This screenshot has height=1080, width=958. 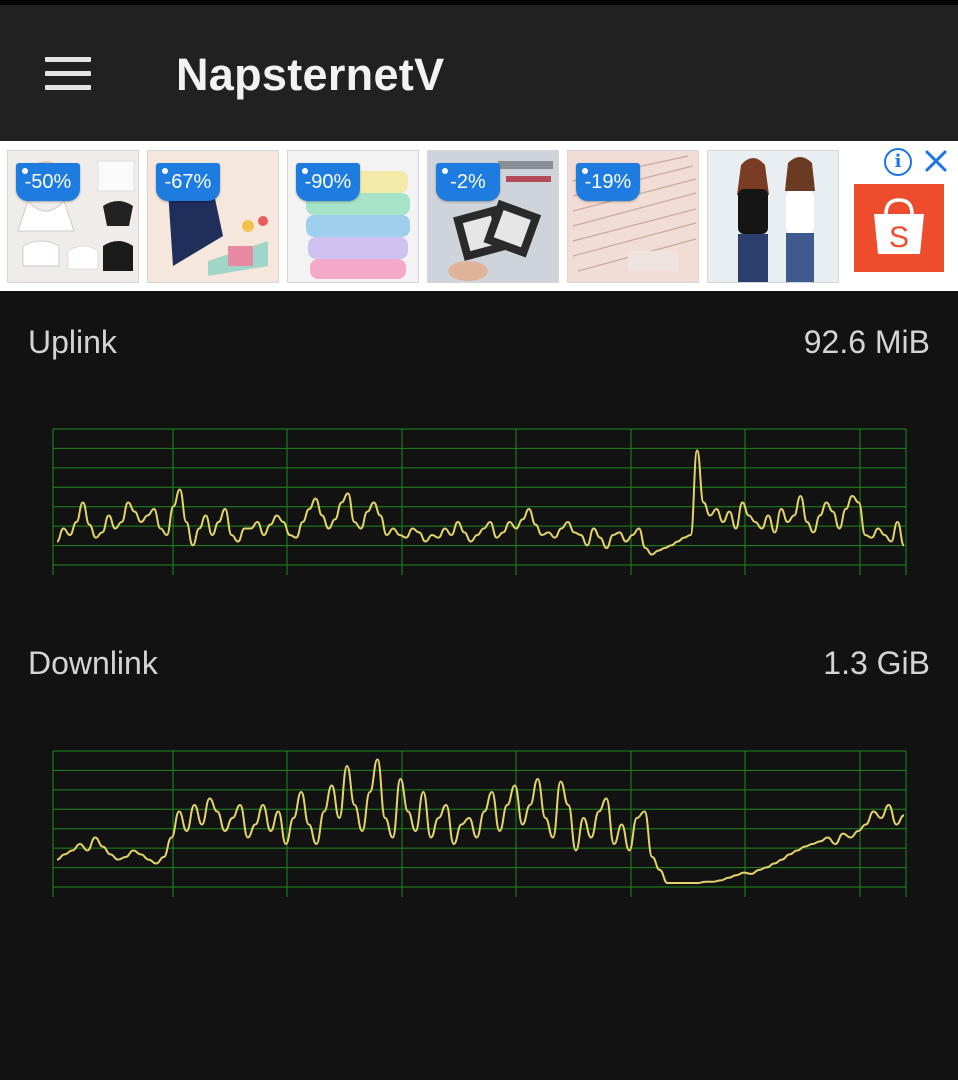 I want to click on uplink-value: 92.6 MiB, so click(x=866, y=342).